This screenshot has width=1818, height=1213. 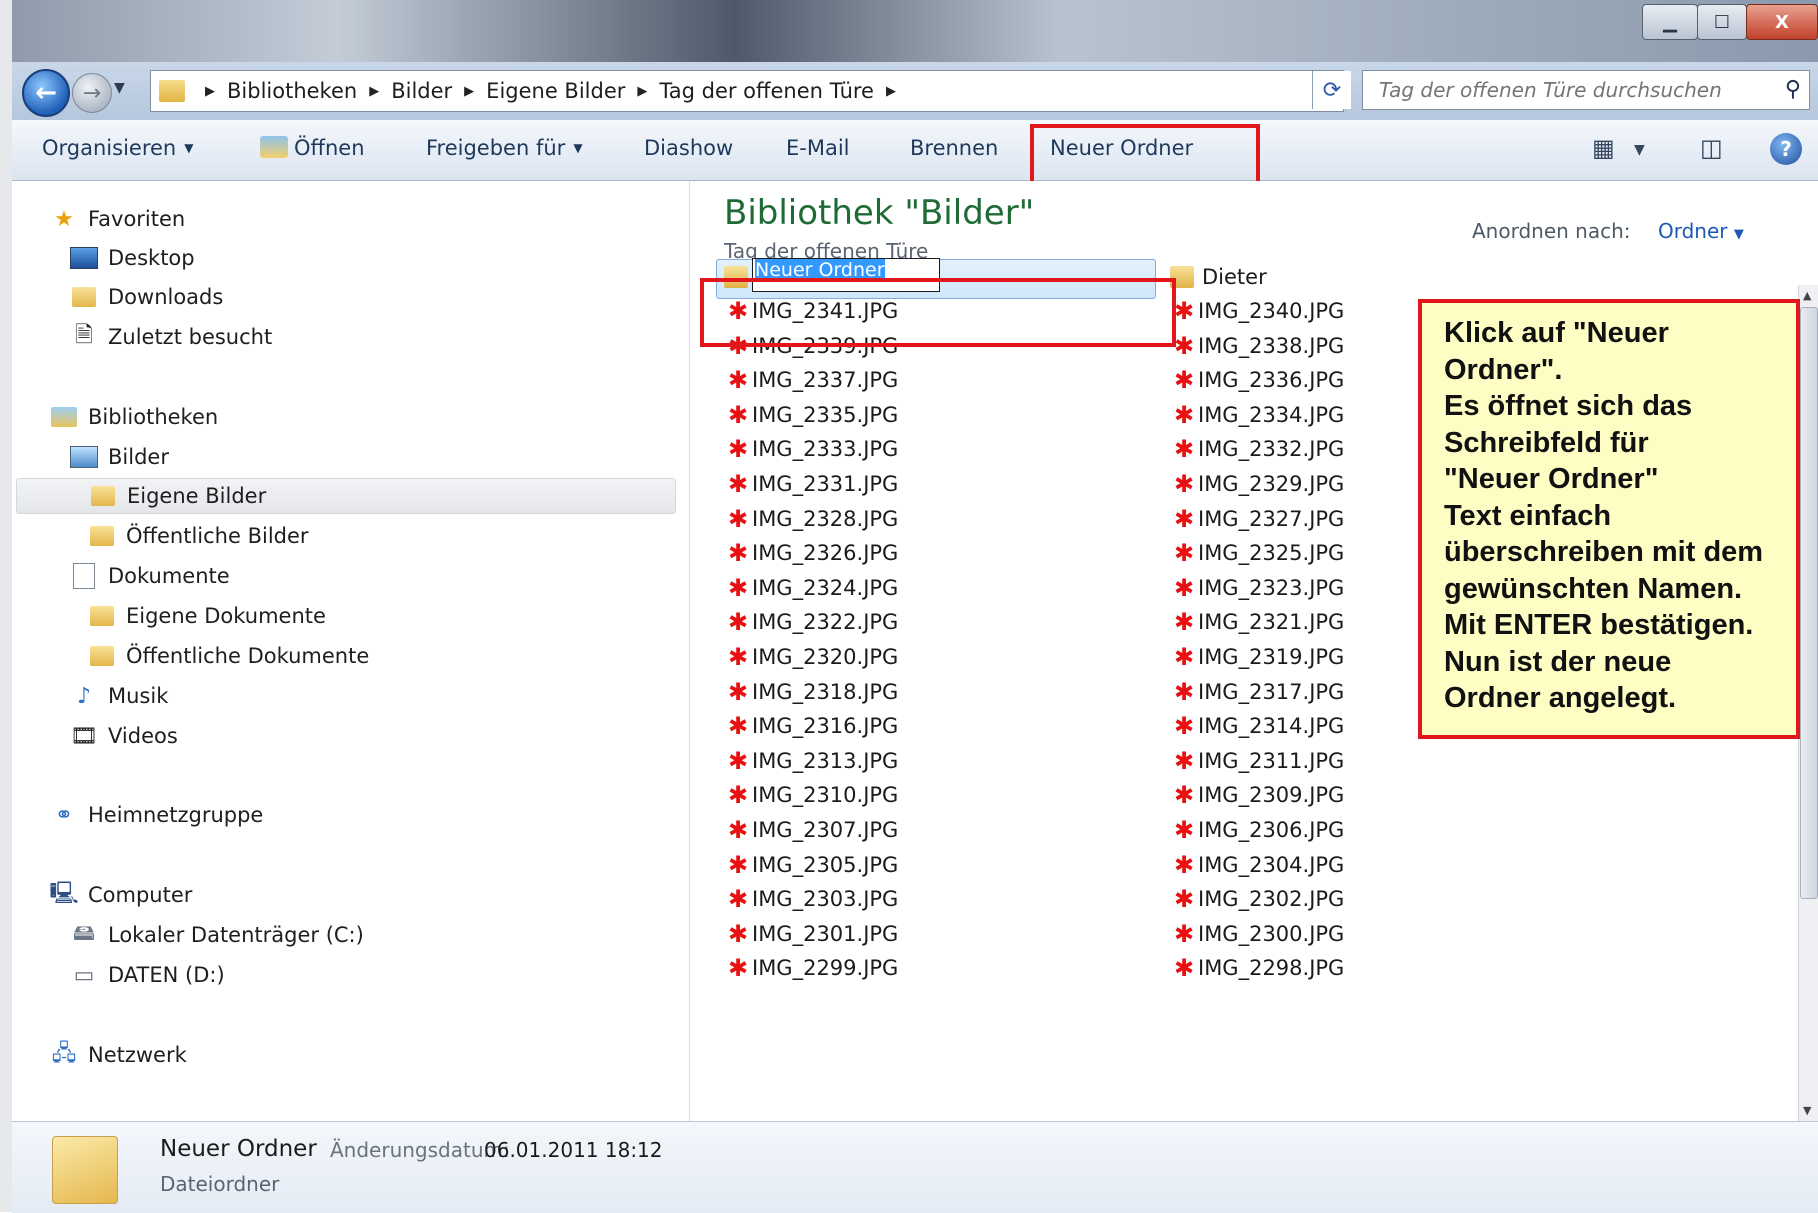 What do you see at coordinates (811, 795) in the screenshot?
I see `file-item: ✱ IMG_2310.JPG` at bounding box center [811, 795].